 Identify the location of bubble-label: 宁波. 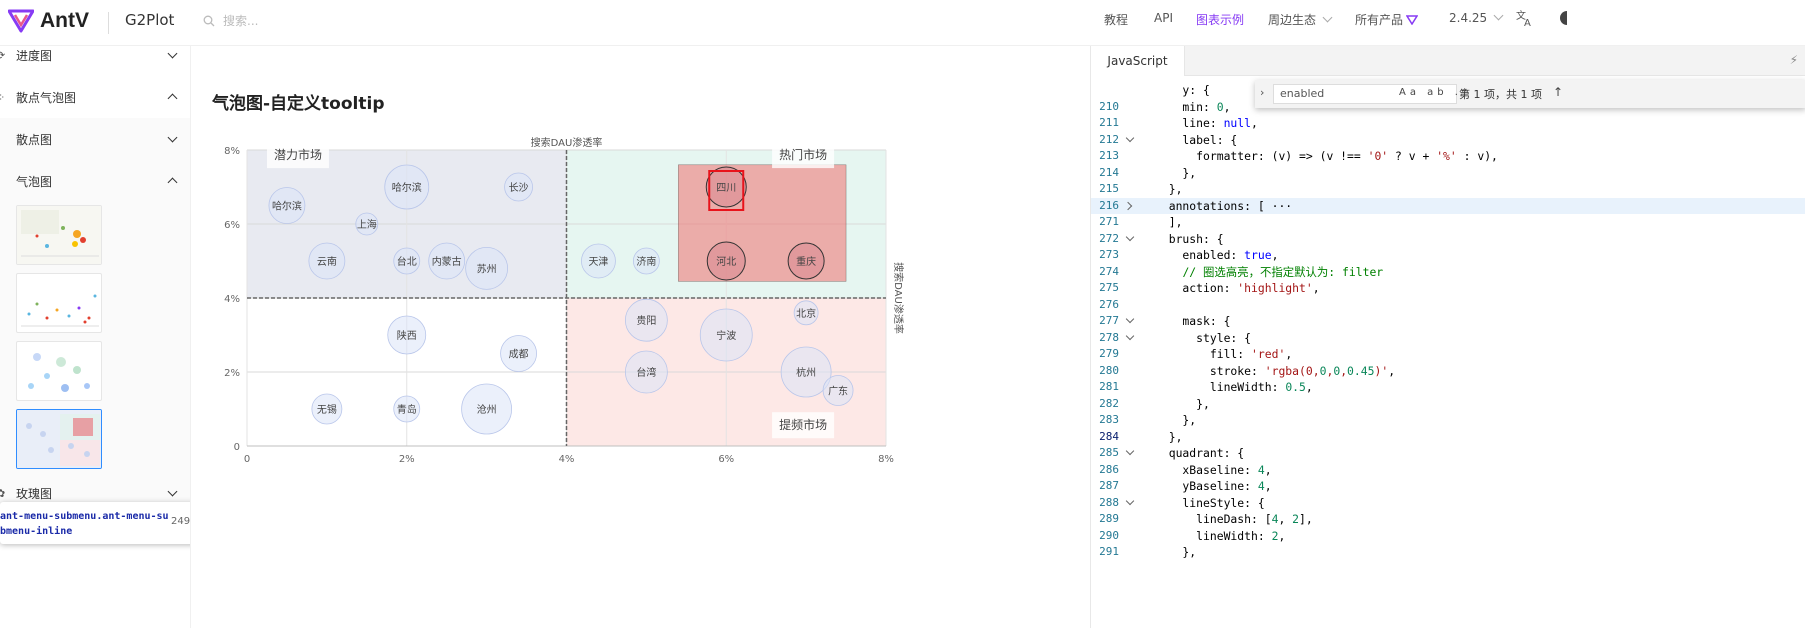
(726, 335).